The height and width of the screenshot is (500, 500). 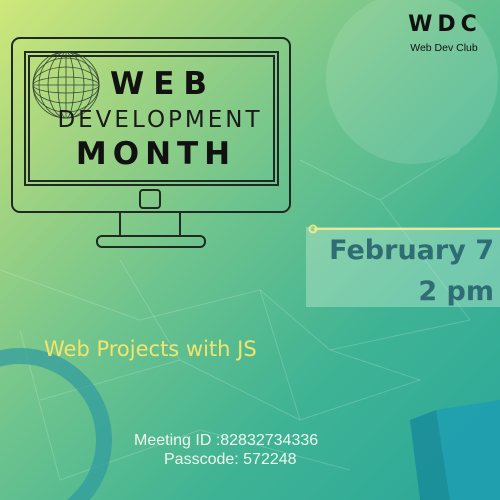 I want to click on headline-line-3: MONTH, so click(x=156, y=154).